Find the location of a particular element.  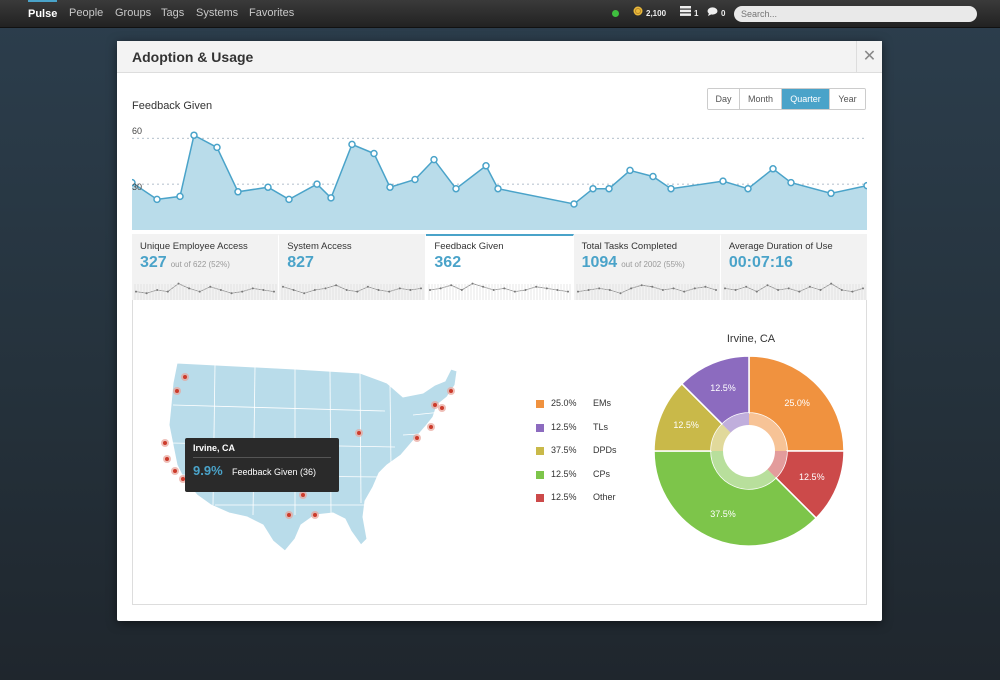

nav-groups: Groups is located at coordinates (133, 14).